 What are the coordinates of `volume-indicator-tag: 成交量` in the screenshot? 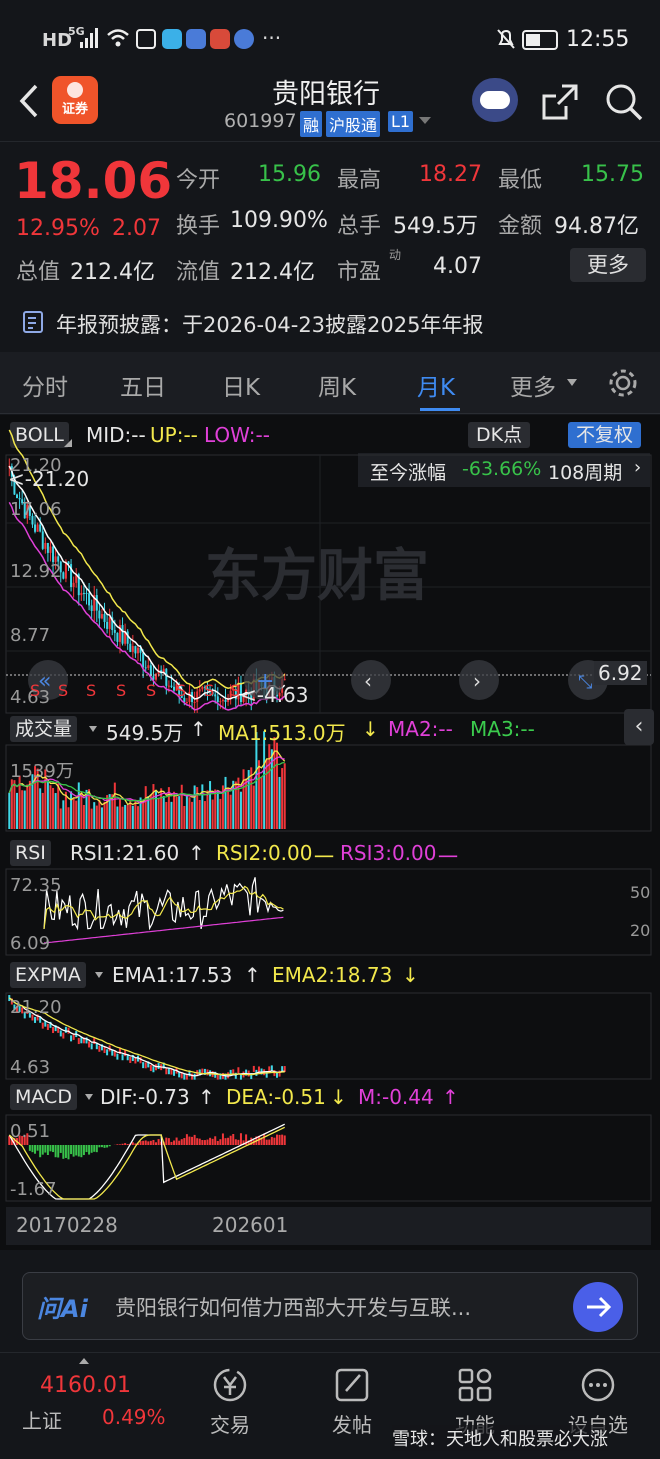 It's located at (44, 729).